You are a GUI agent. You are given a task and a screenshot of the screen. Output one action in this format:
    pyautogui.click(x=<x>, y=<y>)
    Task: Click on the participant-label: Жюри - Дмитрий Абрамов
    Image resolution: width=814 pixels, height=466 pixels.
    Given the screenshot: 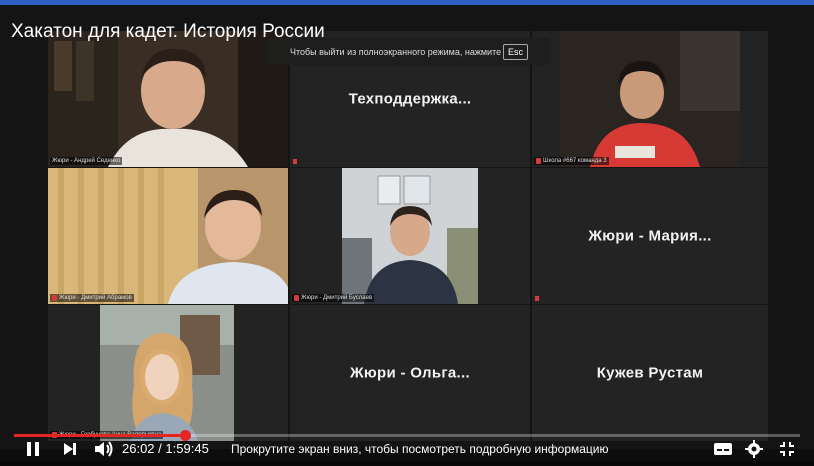 What is the action you would take?
    pyautogui.click(x=92, y=298)
    